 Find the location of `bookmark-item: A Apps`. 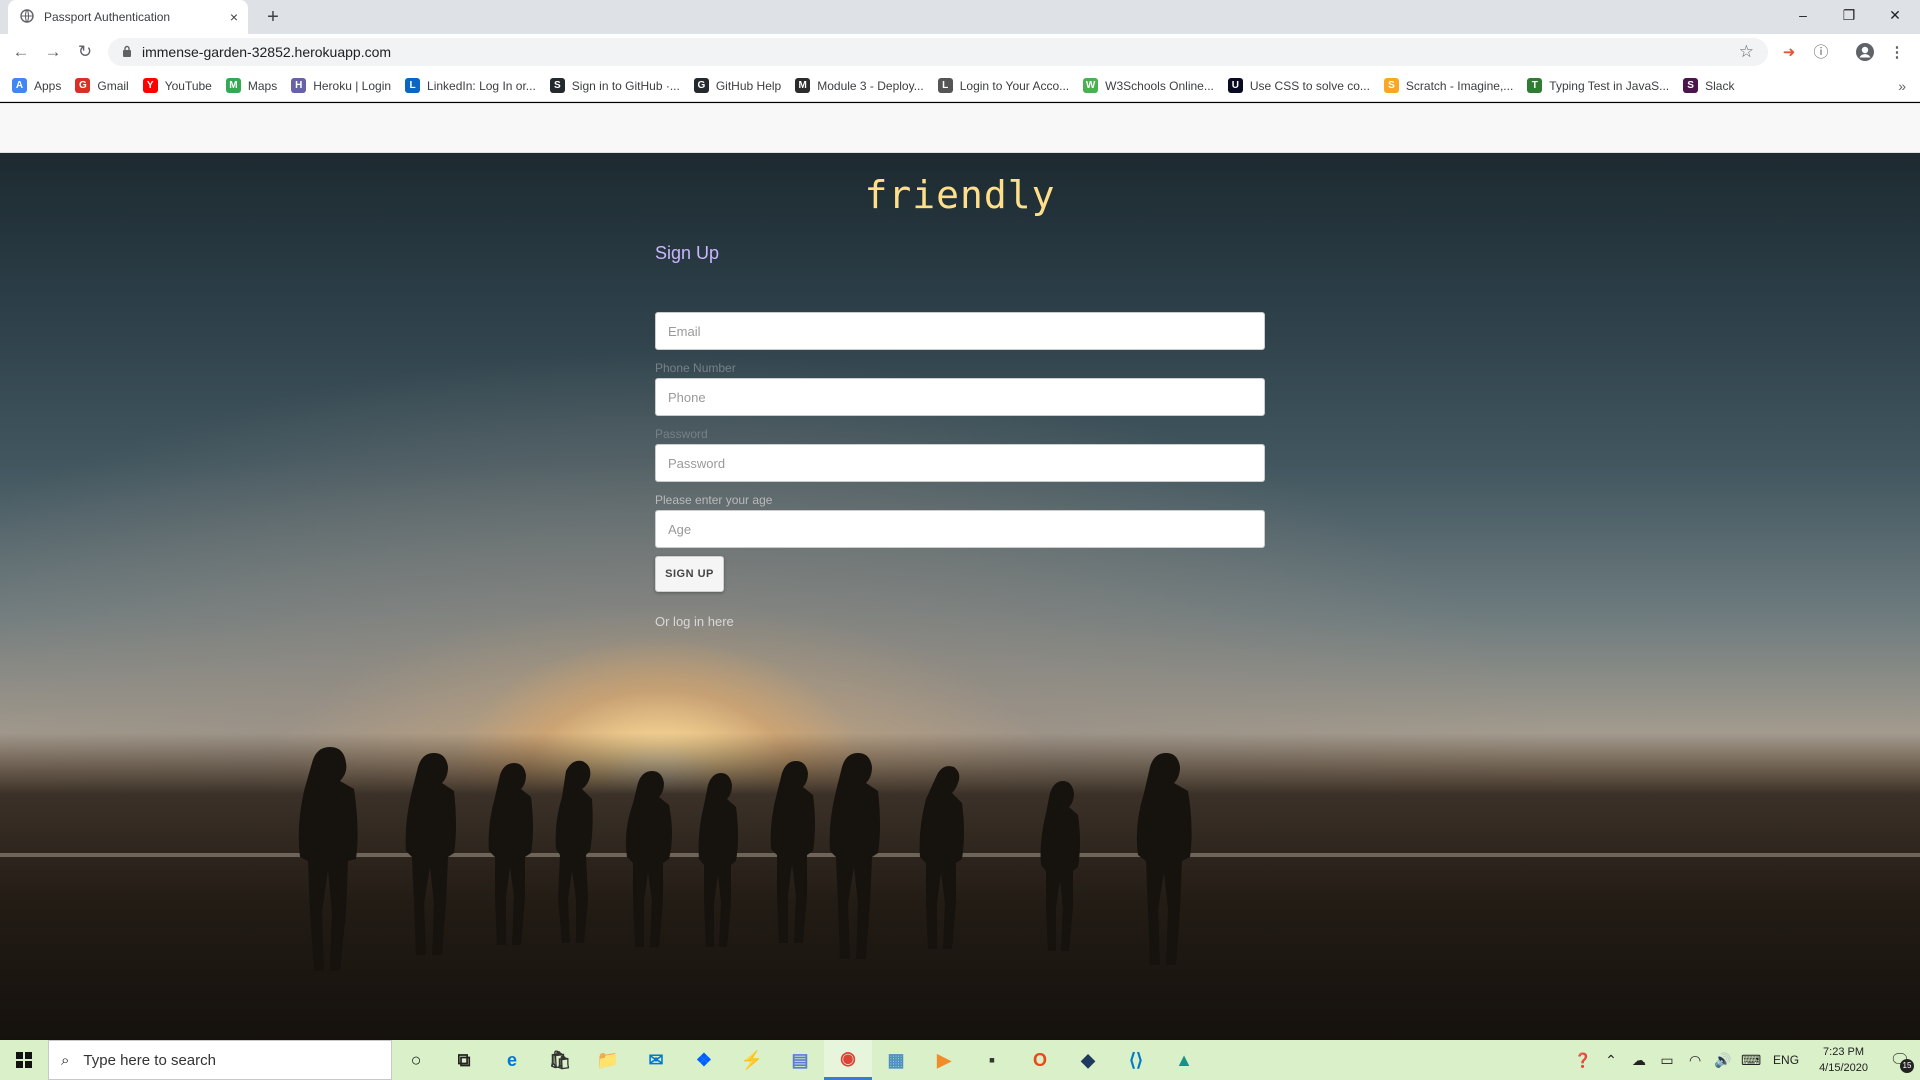

bookmark-item: A Apps is located at coordinates (36, 85).